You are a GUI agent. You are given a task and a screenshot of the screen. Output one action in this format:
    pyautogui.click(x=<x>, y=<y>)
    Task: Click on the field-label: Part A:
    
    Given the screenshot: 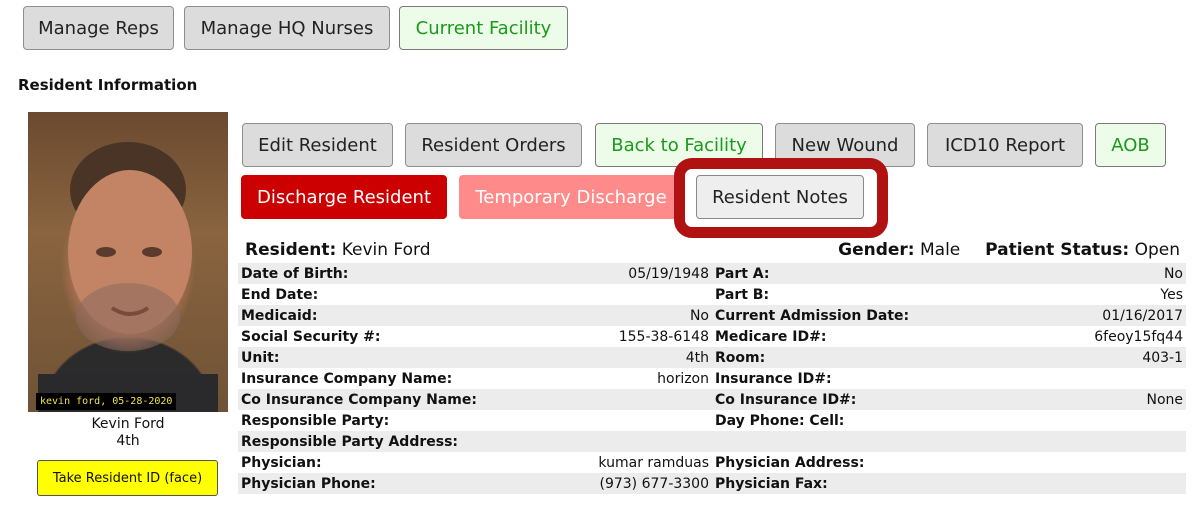 What is the action you would take?
    pyautogui.click(x=832, y=273)
    